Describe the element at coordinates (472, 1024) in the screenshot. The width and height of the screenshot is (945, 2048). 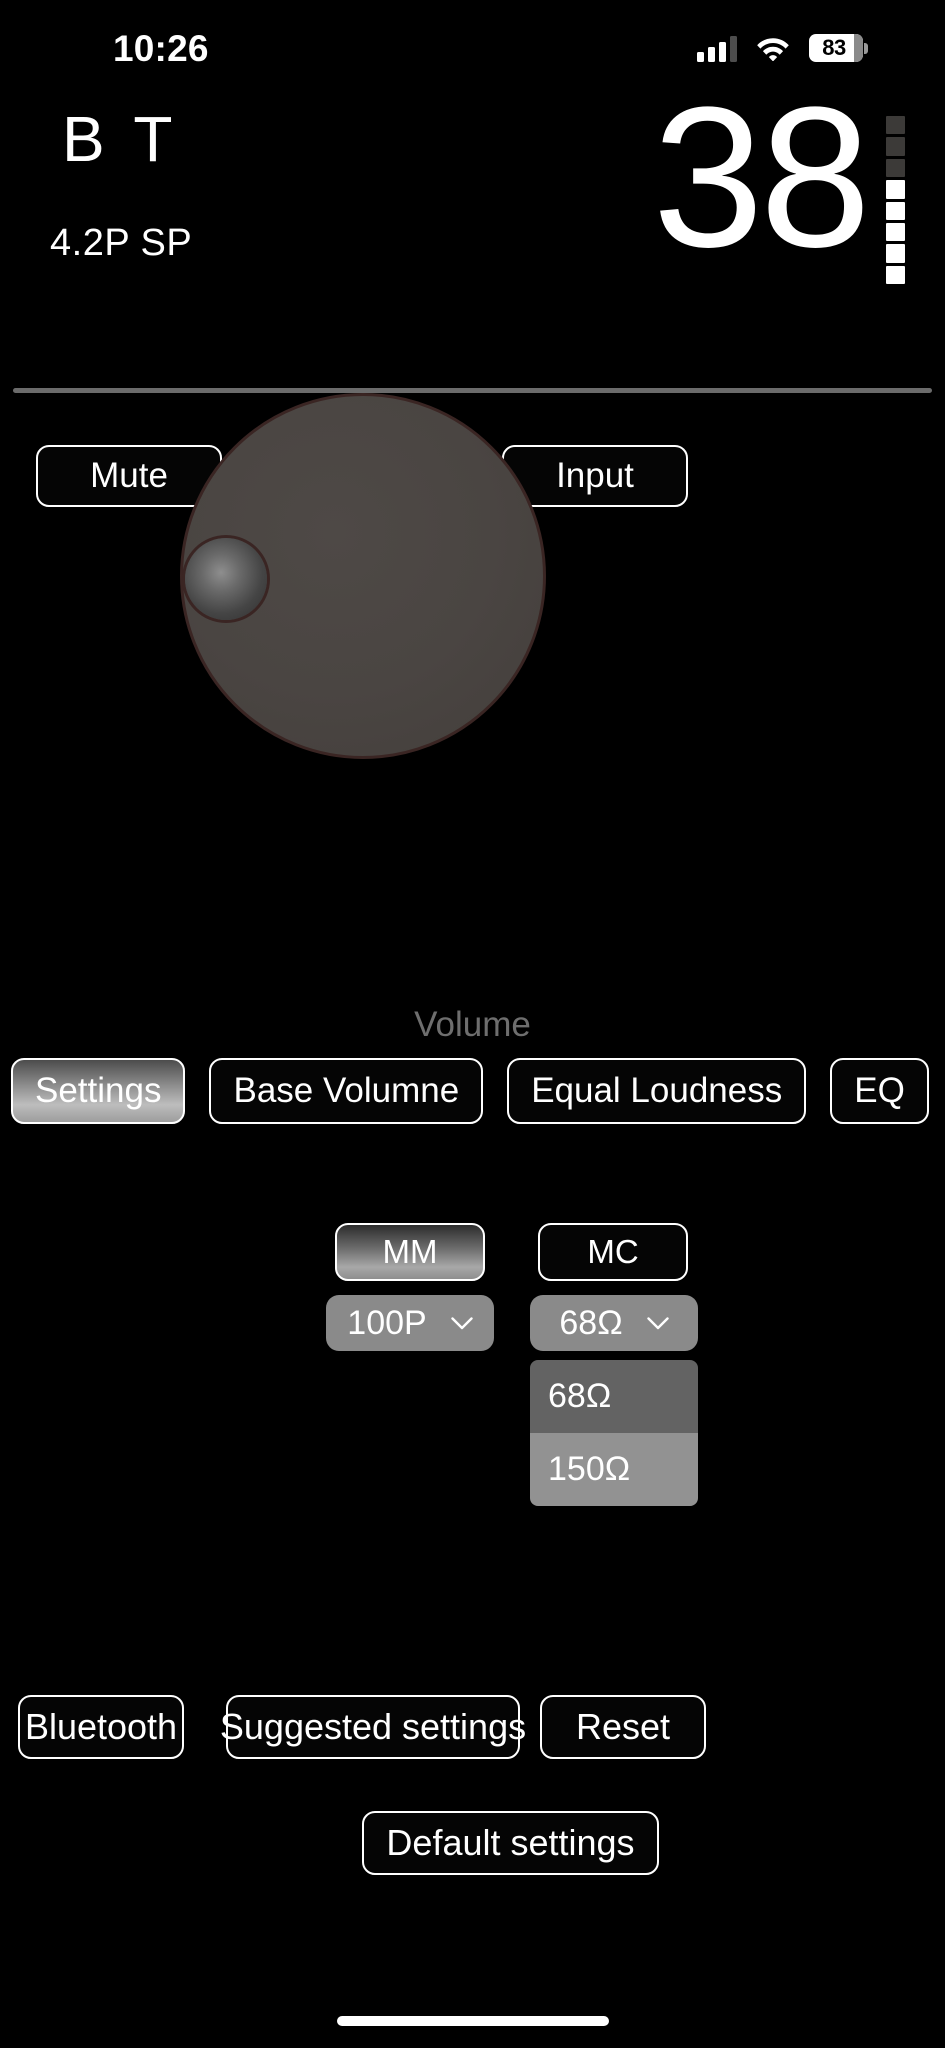
I see `volume-knob-label: Volume` at that location.